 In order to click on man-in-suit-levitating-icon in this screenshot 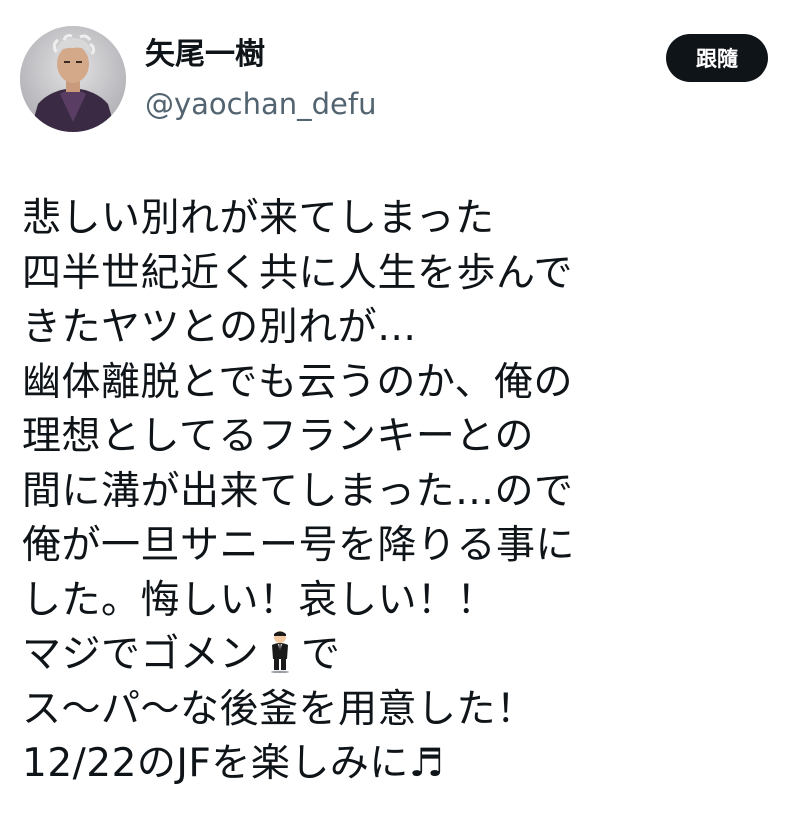, I will do `click(280, 652)`.